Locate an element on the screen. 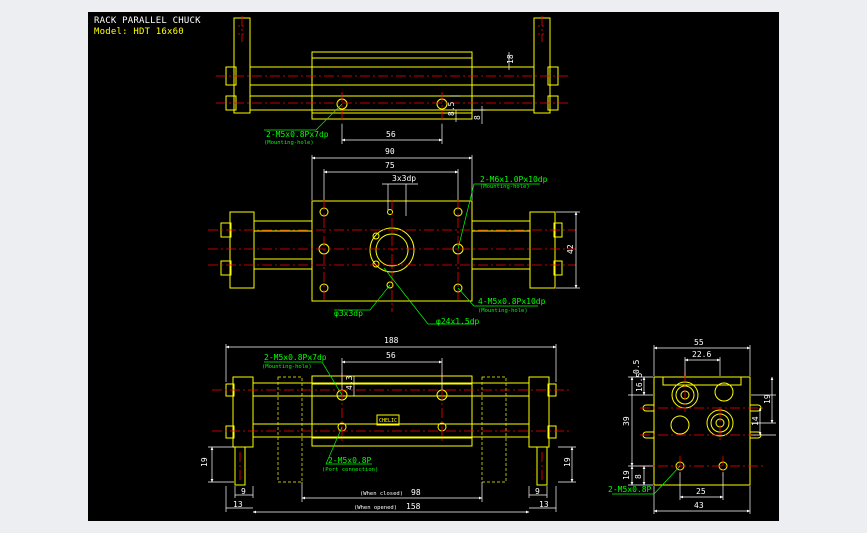 The image size is (867, 533). model-label: Model: HDT 16x60 is located at coordinates (139, 32).